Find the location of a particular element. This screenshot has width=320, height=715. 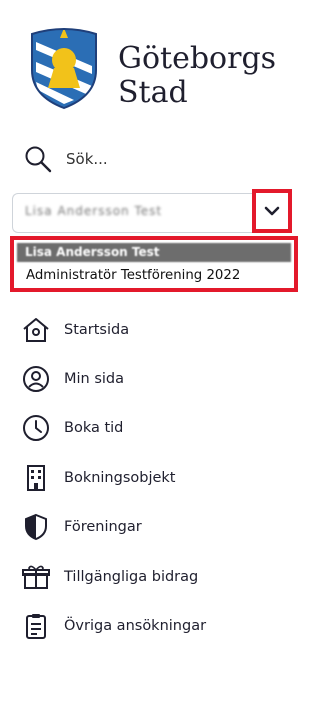

home-icon is located at coordinates (36, 330).